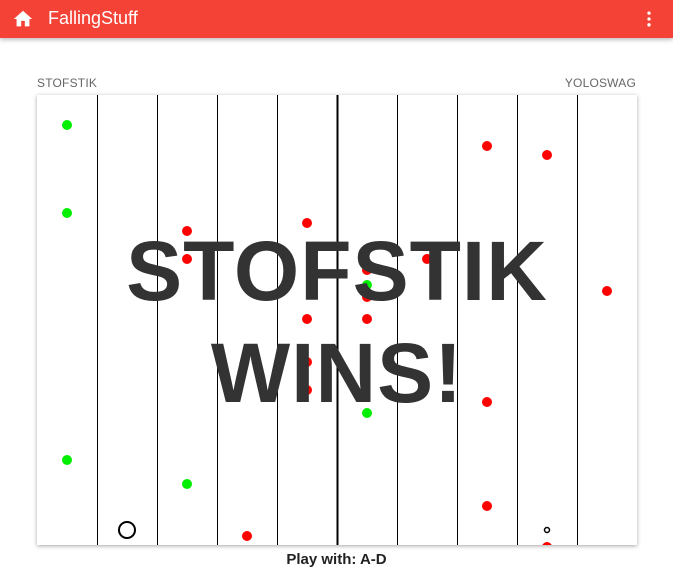  What do you see at coordinates (67, 83) in the screenshot?
I see `left-player-name: STOFSTIK` at bounding box center [67, 83].